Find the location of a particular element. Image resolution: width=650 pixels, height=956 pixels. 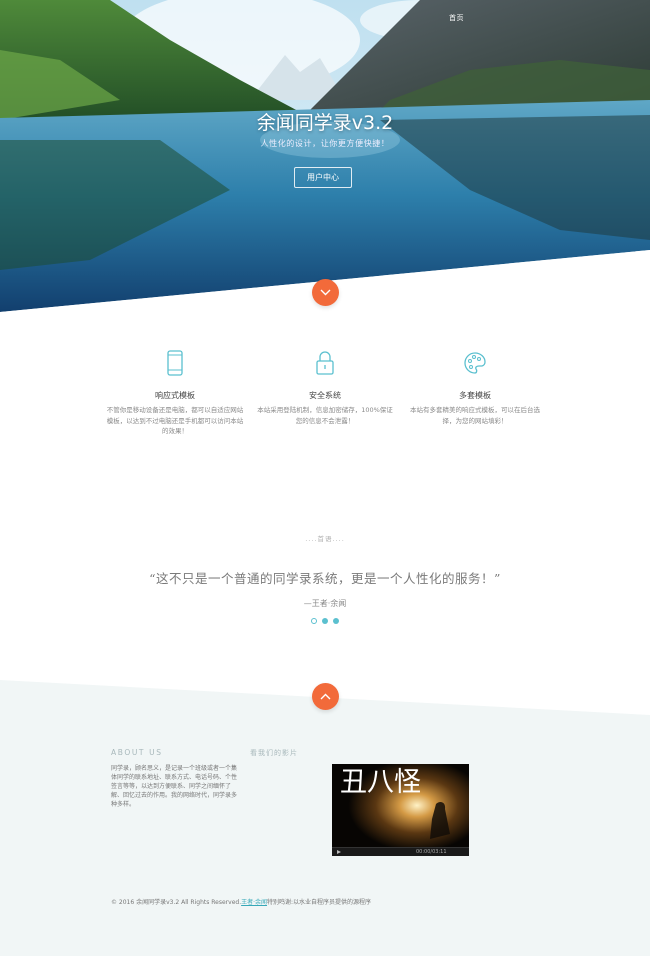

user-center-button: 用户中心 is located at coordinates (323, 177).